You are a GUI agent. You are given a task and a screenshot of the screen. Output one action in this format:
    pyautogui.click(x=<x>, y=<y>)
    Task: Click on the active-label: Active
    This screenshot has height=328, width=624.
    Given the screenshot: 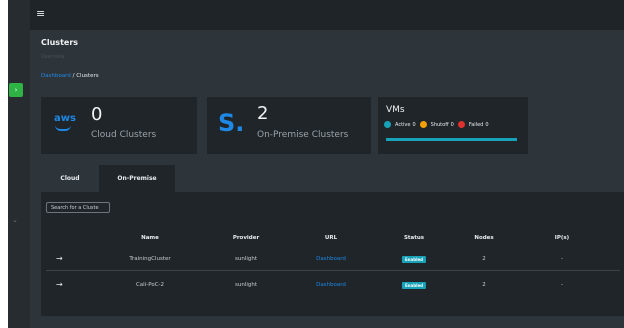 What is the action you would take?
    pyautogui.click(x=403, y=124)
    